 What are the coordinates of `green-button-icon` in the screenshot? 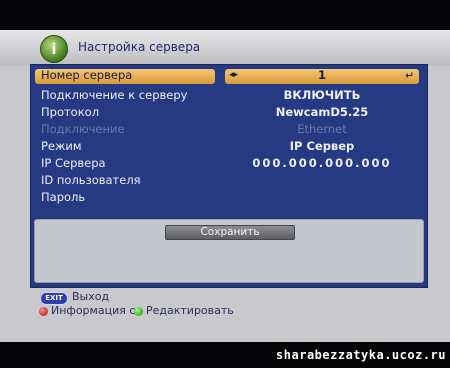 It's located at (138, 311).